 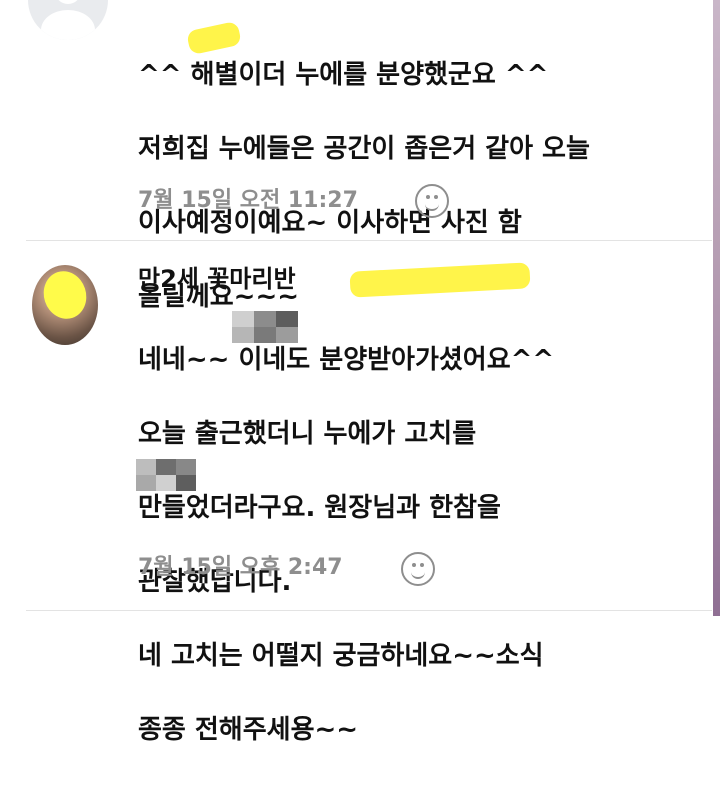 What do you see at coordinates (307, 434) in the screenshot?
I see `comment-line: 오늘 출근했더니 누에가 고치를` at bounding box center [307, 434].